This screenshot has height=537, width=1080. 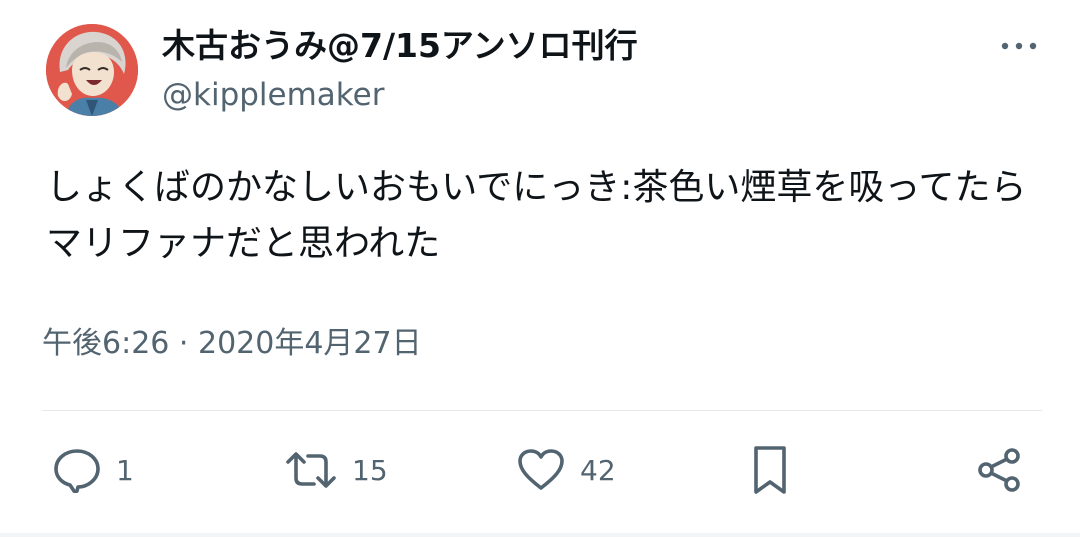 What do you see at coordinates (542, 410) in the screenshot?
I see `divider` at bounding box center [542, 410].